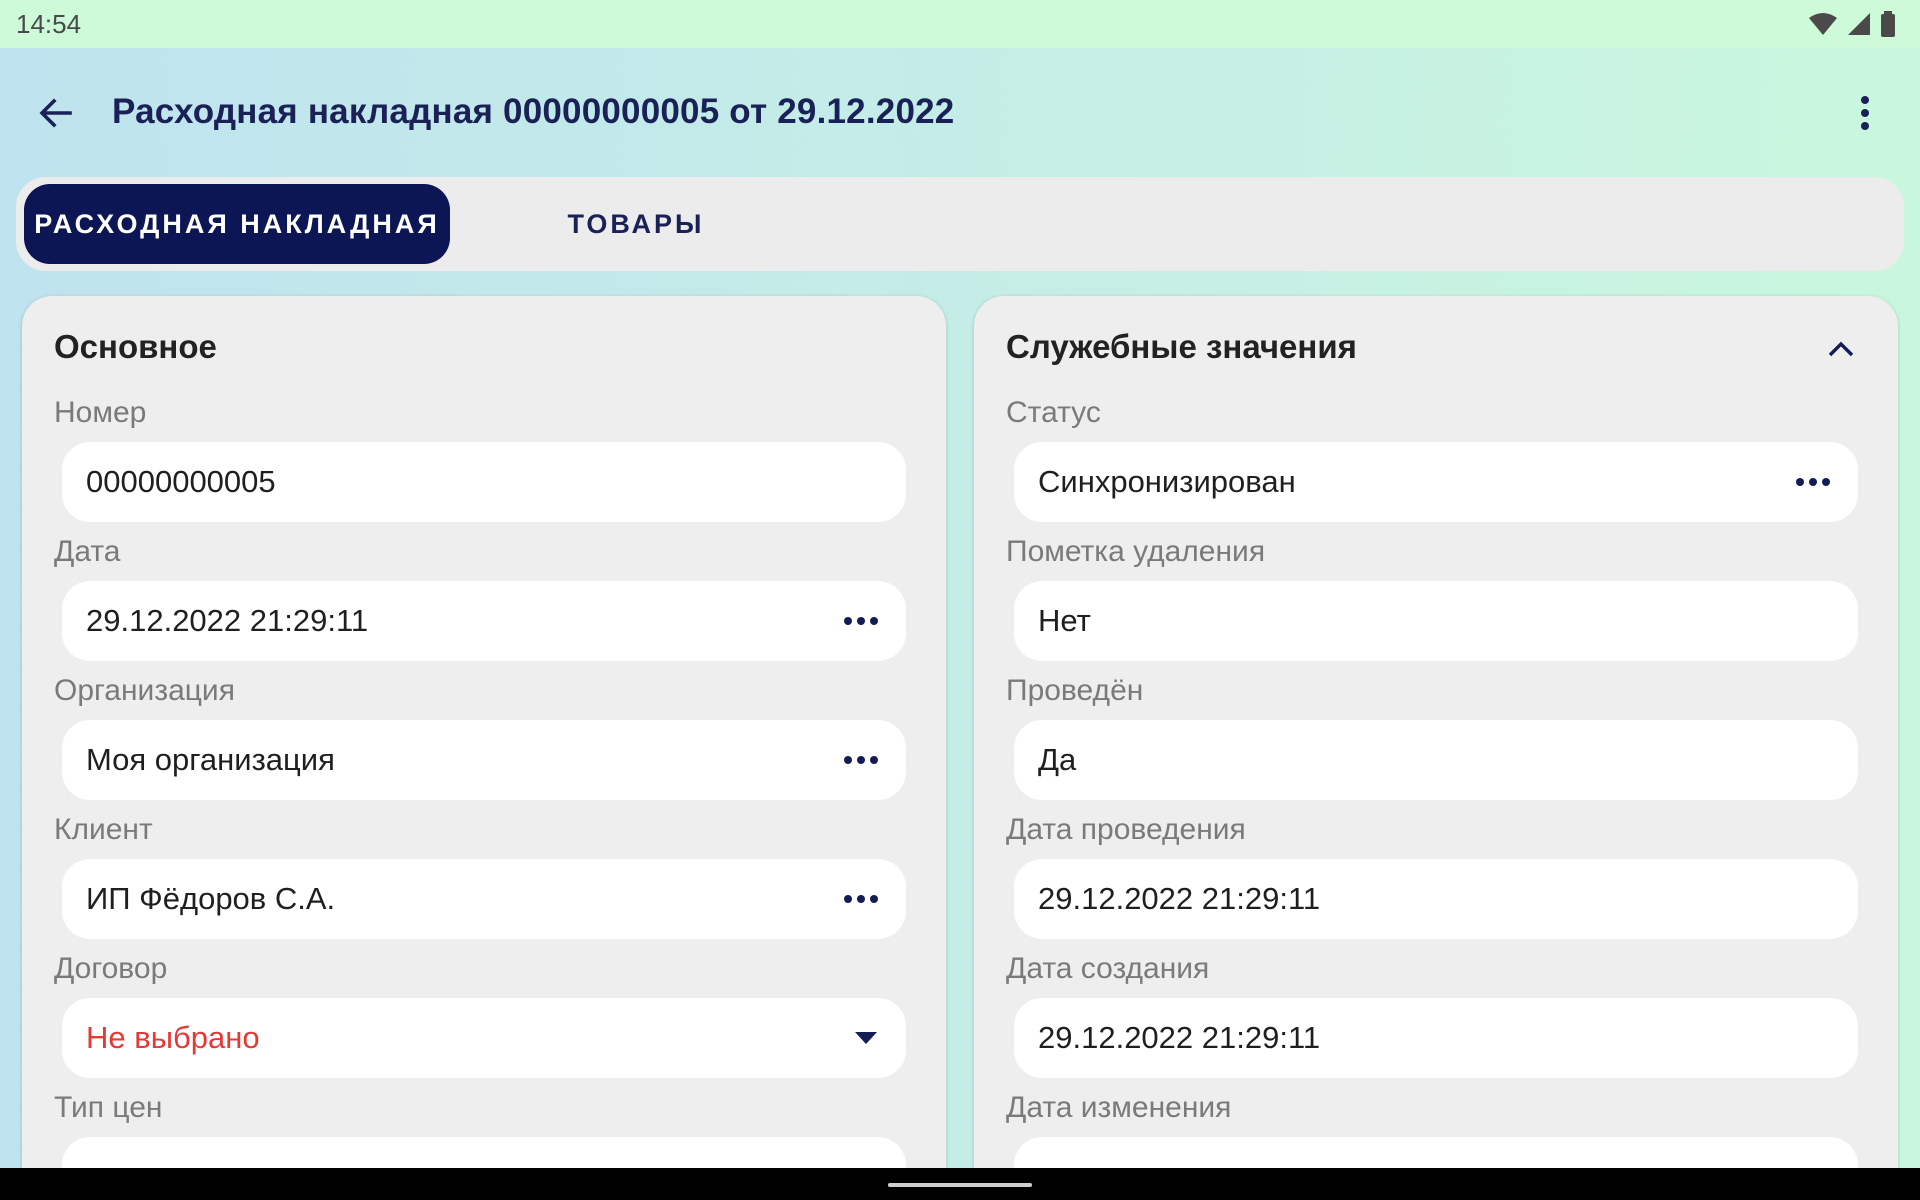 This screenshot has width=1920, height=1200. Describe the element at coordinates (1823, 24) in the screenshot. I see `wifi-icon` at that location.